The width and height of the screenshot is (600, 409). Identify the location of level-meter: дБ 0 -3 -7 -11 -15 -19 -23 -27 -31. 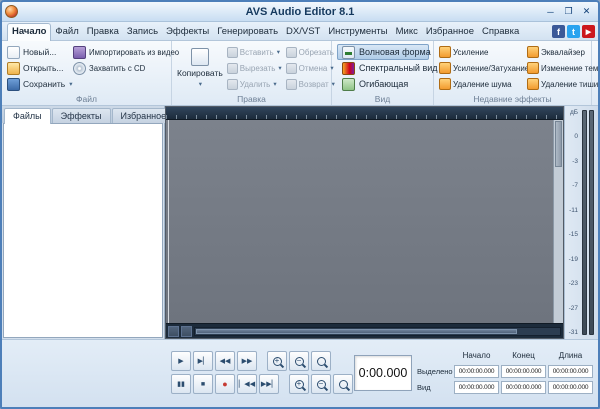
(581, 222).